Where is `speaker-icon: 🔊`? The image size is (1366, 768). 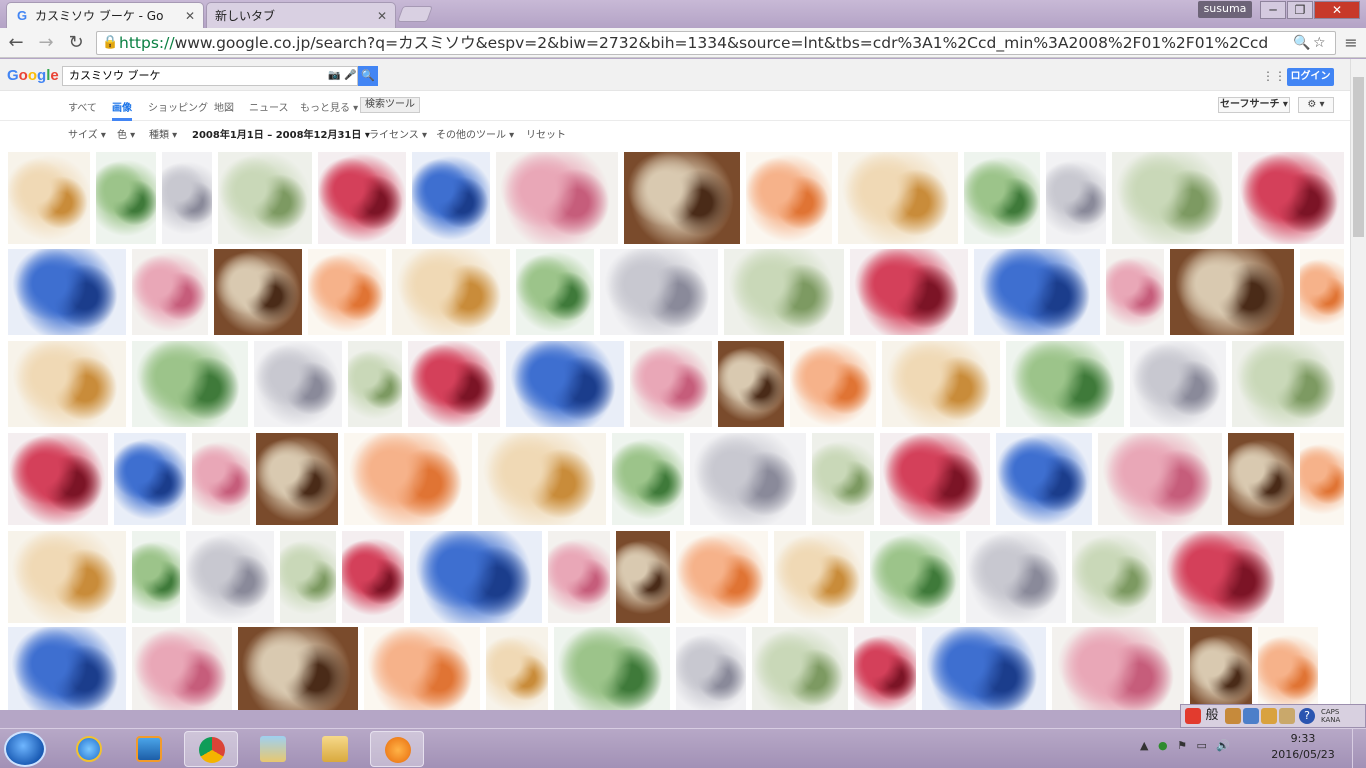 speaker-icon: 🔊 is located at coordinates (1223, 745).